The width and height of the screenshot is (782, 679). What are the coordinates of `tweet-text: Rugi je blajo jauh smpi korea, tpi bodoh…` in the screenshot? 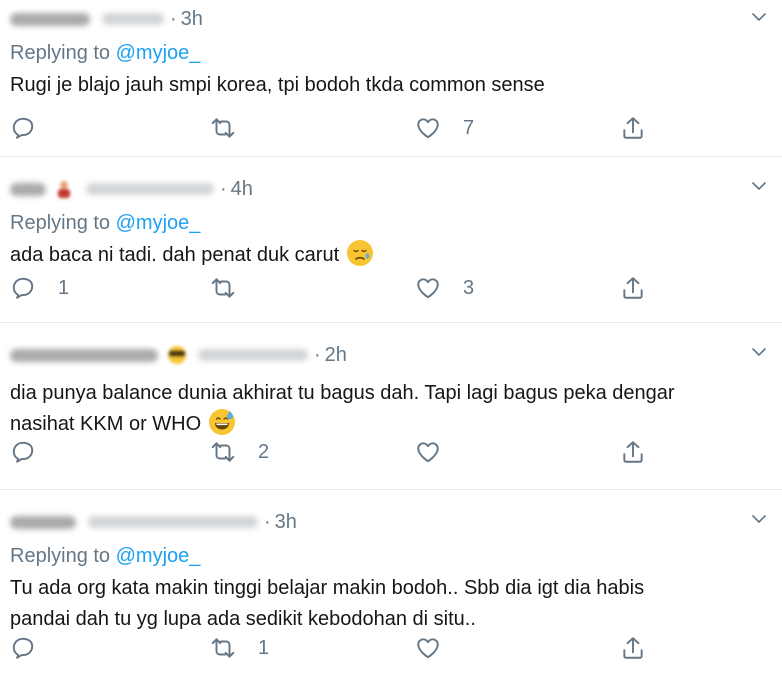 It's located at (277, 85).